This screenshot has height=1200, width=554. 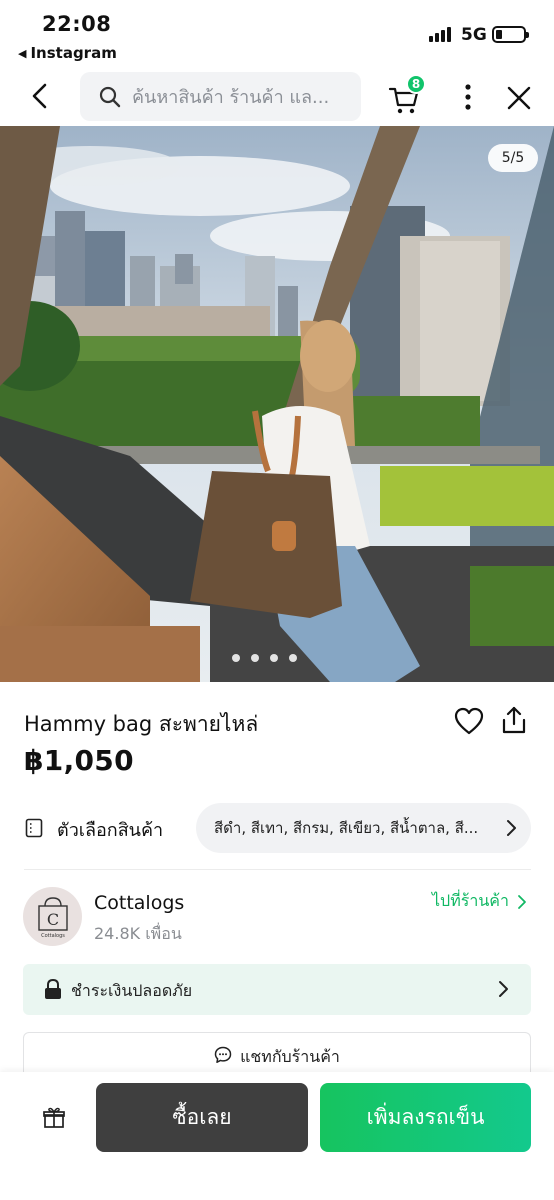 I want to click on secure-payment-label: ชำระเงินปลอดภัย, so click(x=132, y=990).